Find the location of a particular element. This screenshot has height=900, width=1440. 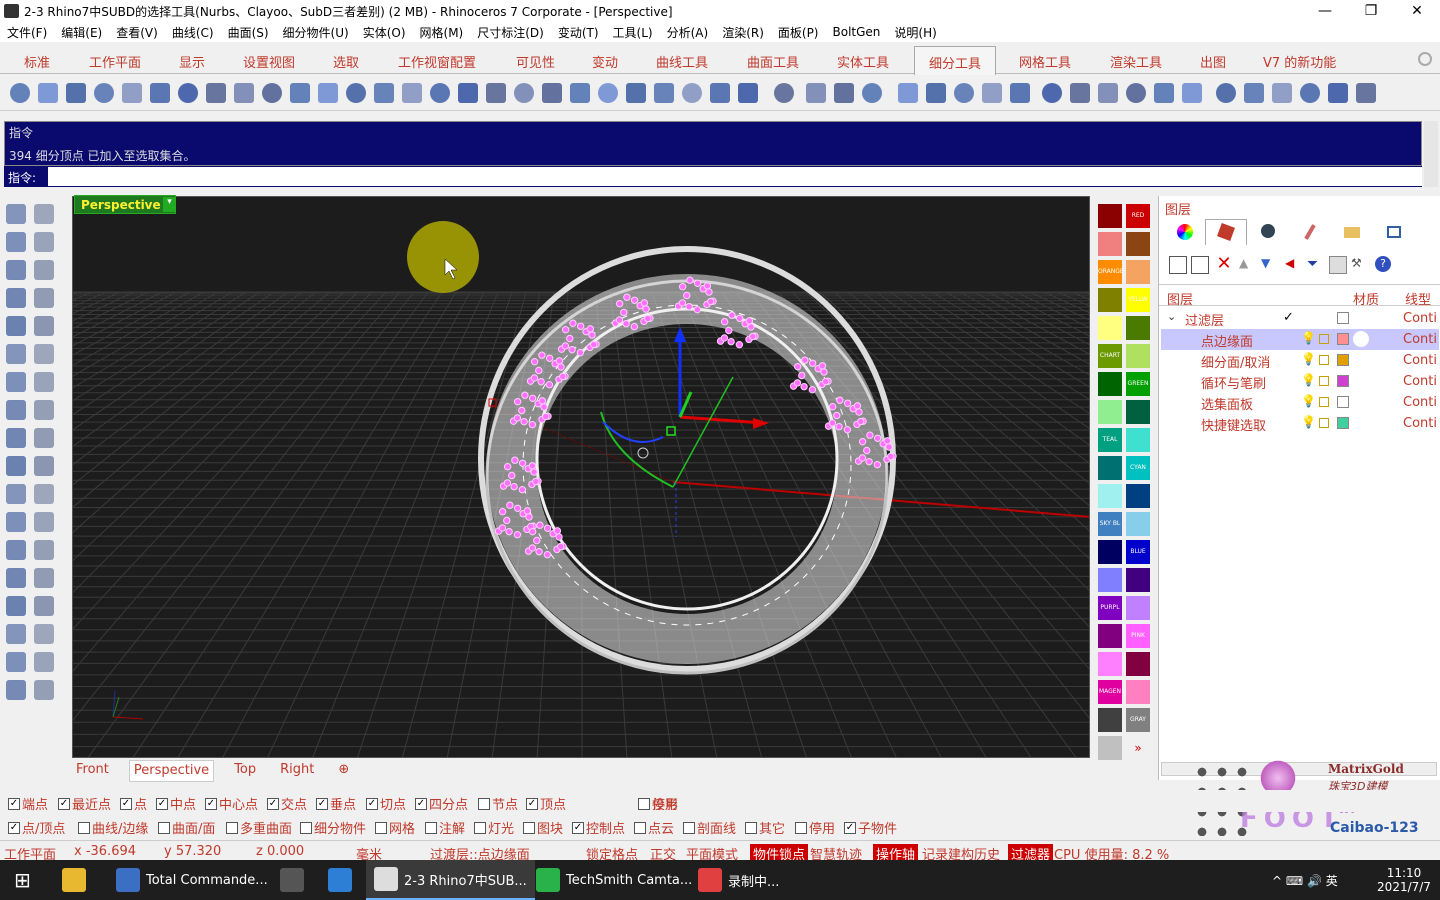

system-tray: ^ ⌨ 🔊 英 is located at coordinates (1305, 880).